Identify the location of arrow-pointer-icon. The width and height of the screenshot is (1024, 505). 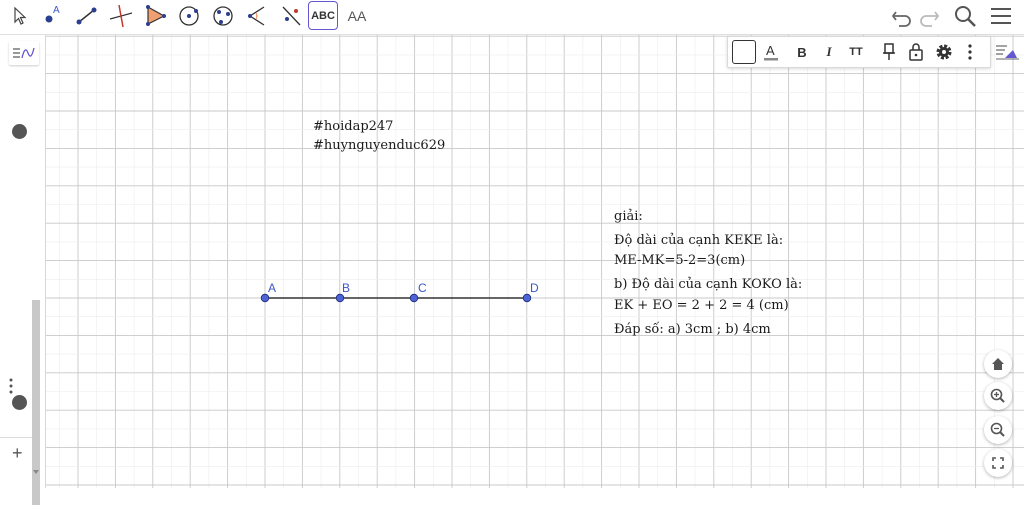
(20, 15).